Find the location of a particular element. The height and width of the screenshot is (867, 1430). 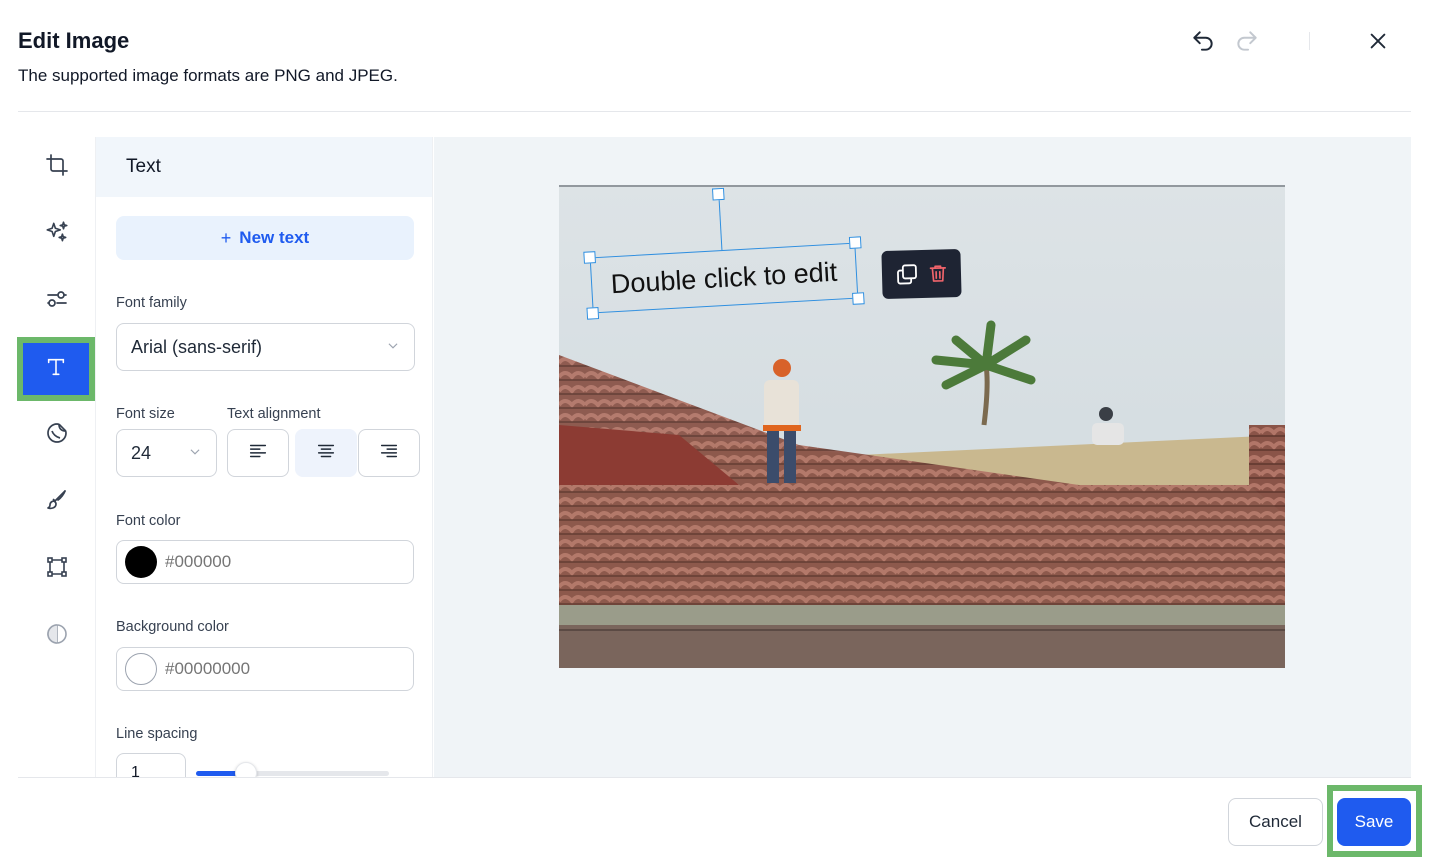

font-color-swatch is located at coordinates (141, 562).